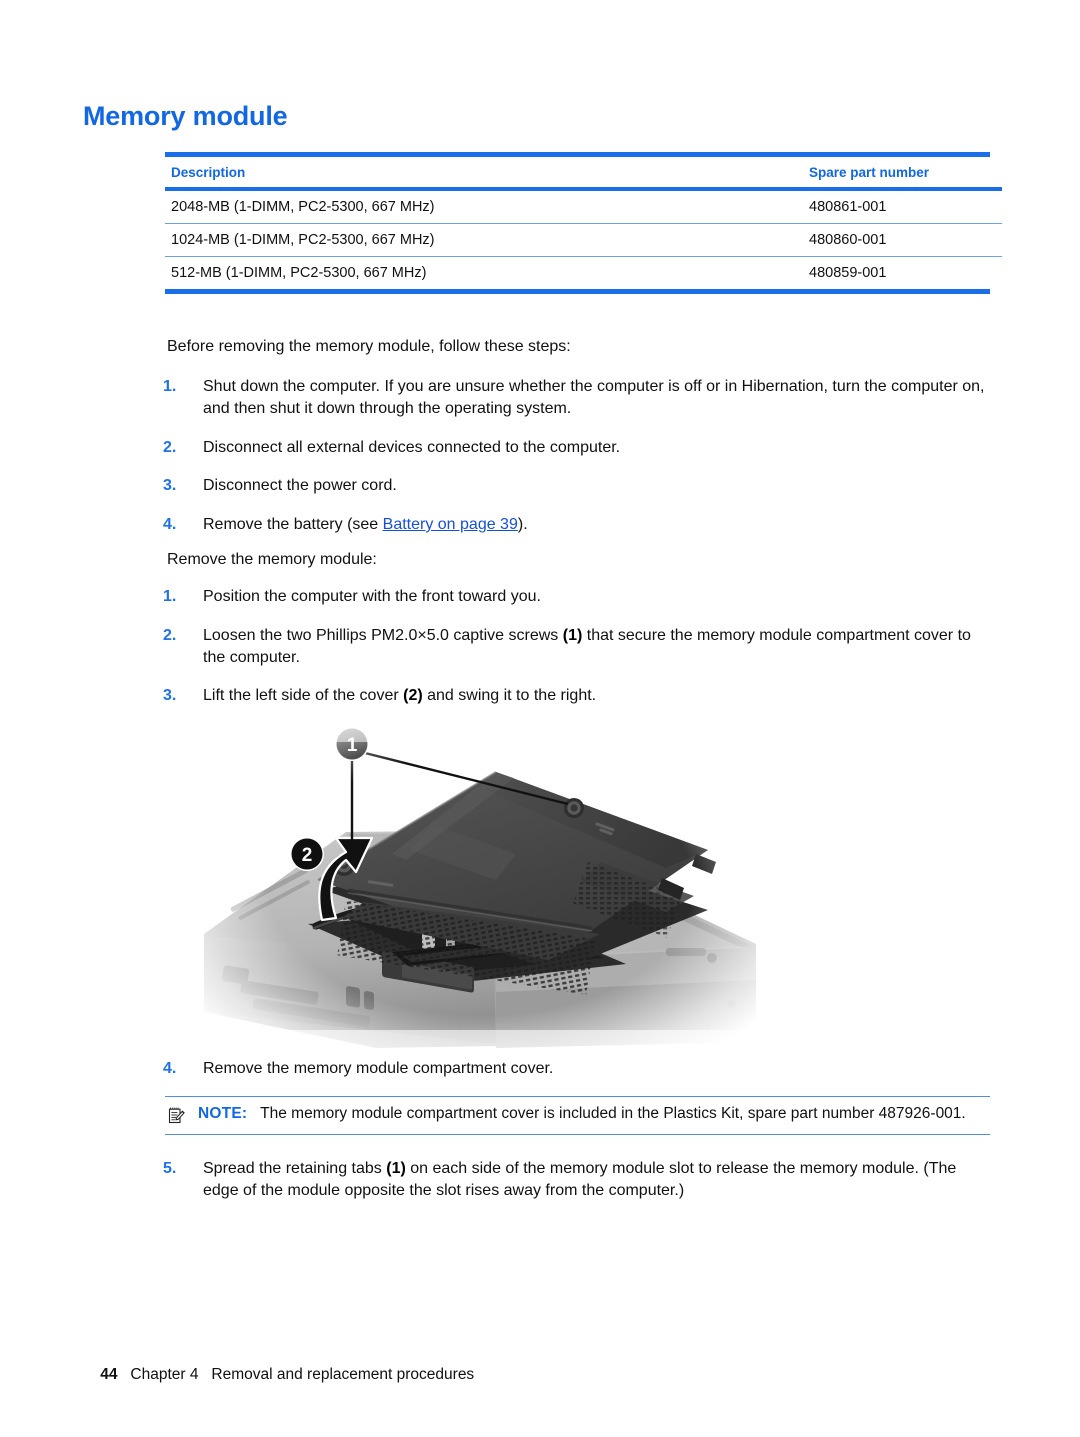 This screenshot has height=1437, width=1080. I want to click on callout-reference: (2), so click(413, 696).